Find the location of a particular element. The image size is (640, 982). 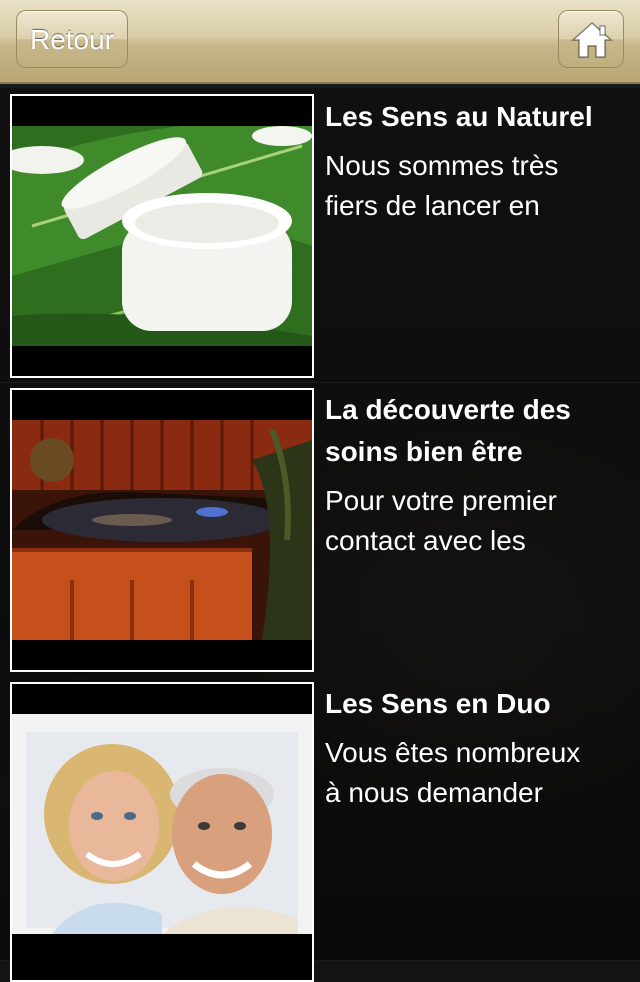

navigation-bar: Retour is located at coordinates (320, 42).